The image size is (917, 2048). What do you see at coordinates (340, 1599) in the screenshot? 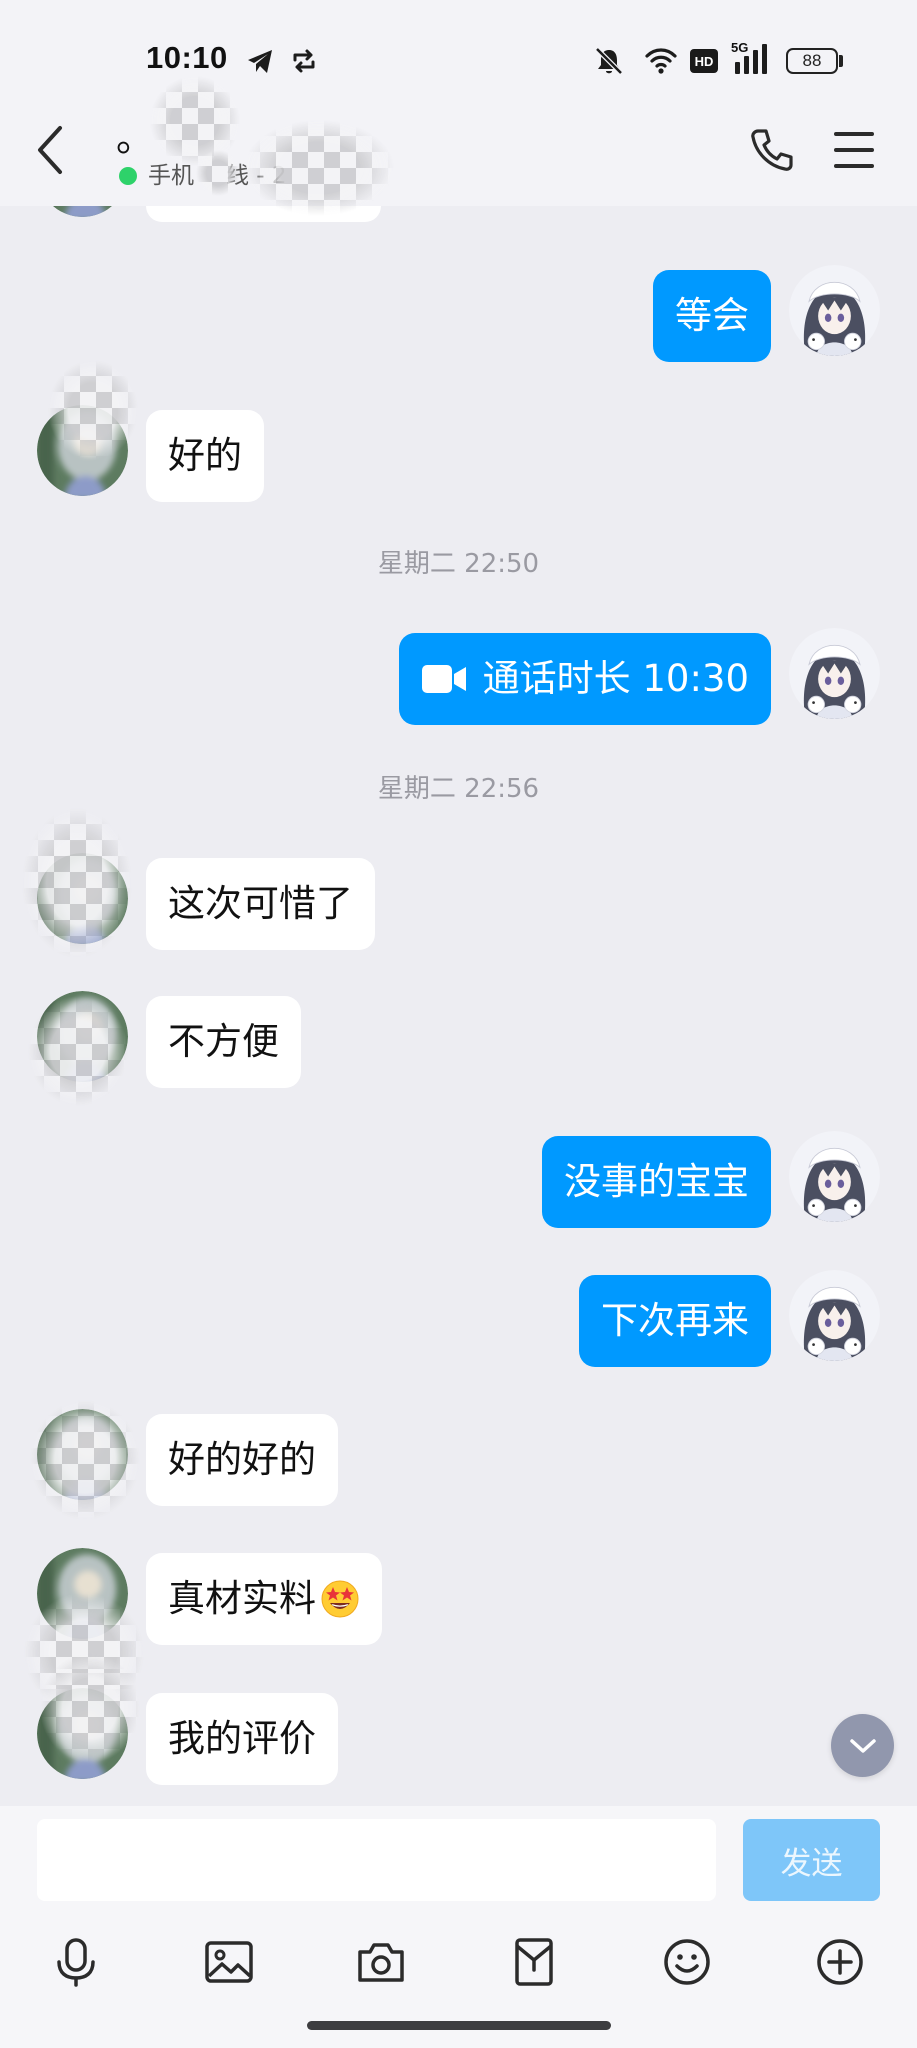
I see `star-struck-emoji-icon` at bounding box center [340, 1599].